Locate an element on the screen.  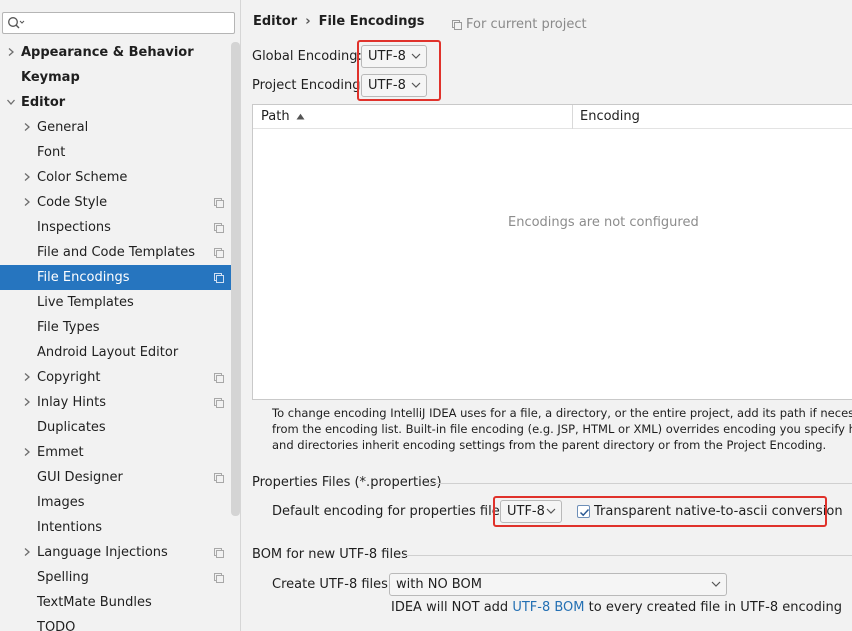
sidebar-item-live-templates: Live Templates is located at coordinates (120, 302).